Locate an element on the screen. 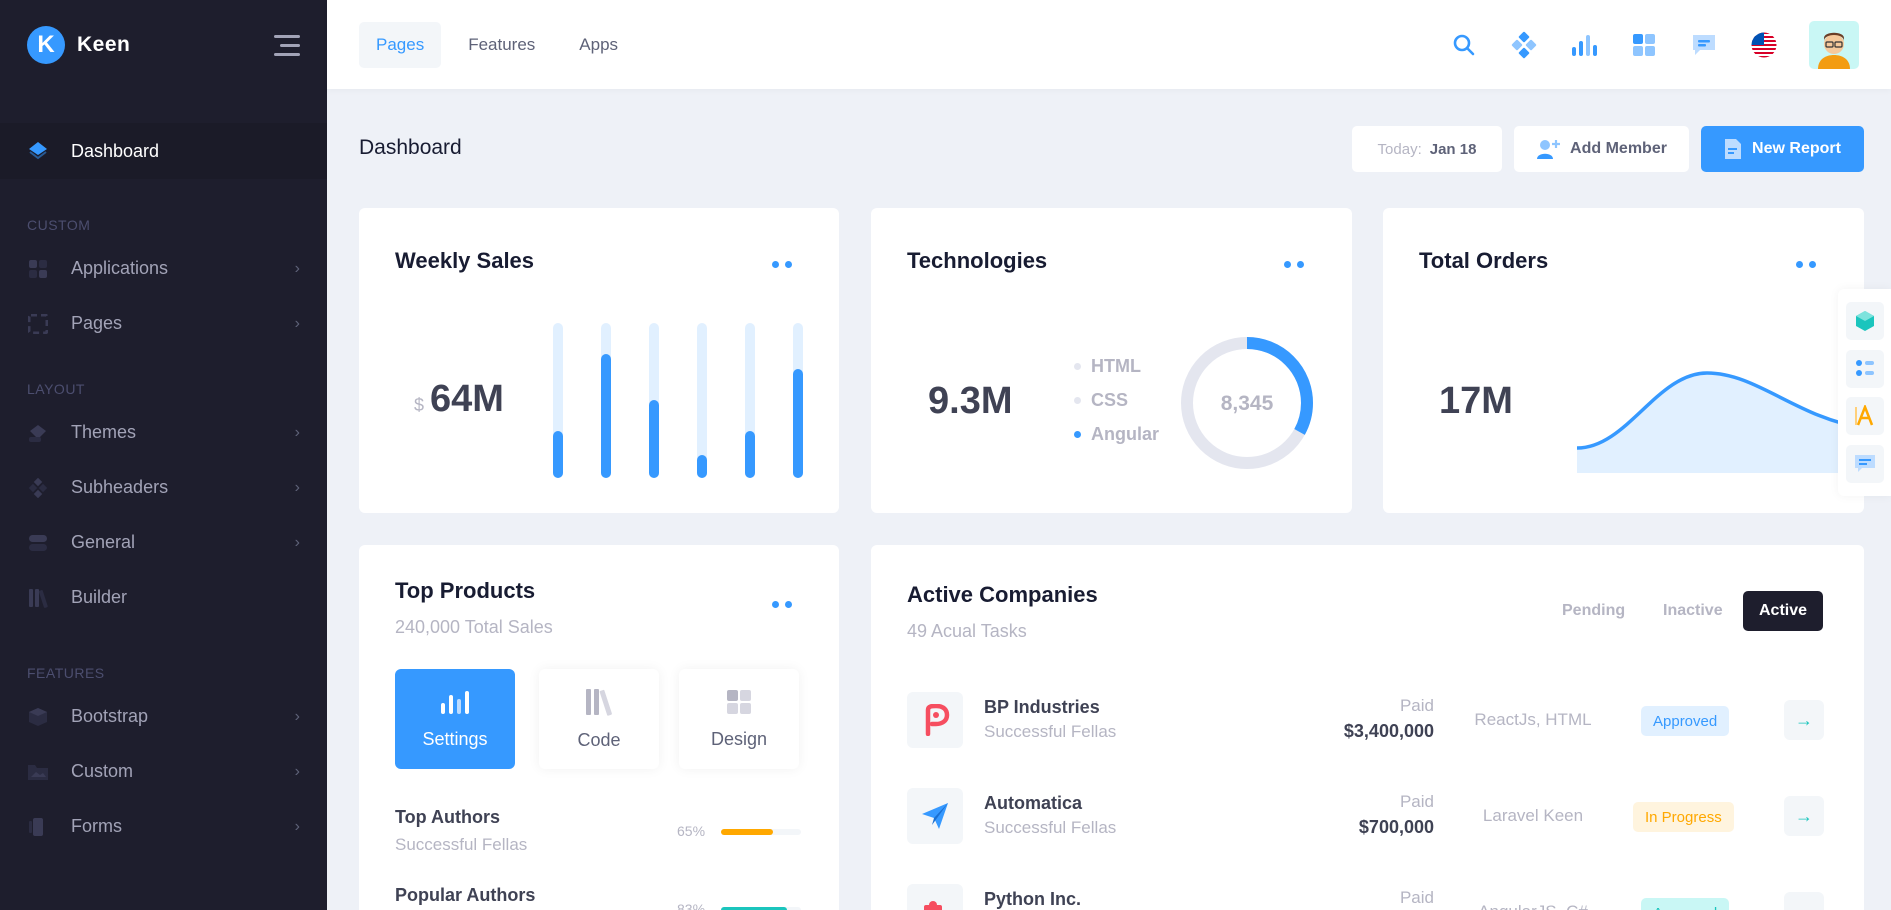 Image resolution: width=1891 pixels, height=910 pixels. layers-icon is located at coordinates (38, 151).